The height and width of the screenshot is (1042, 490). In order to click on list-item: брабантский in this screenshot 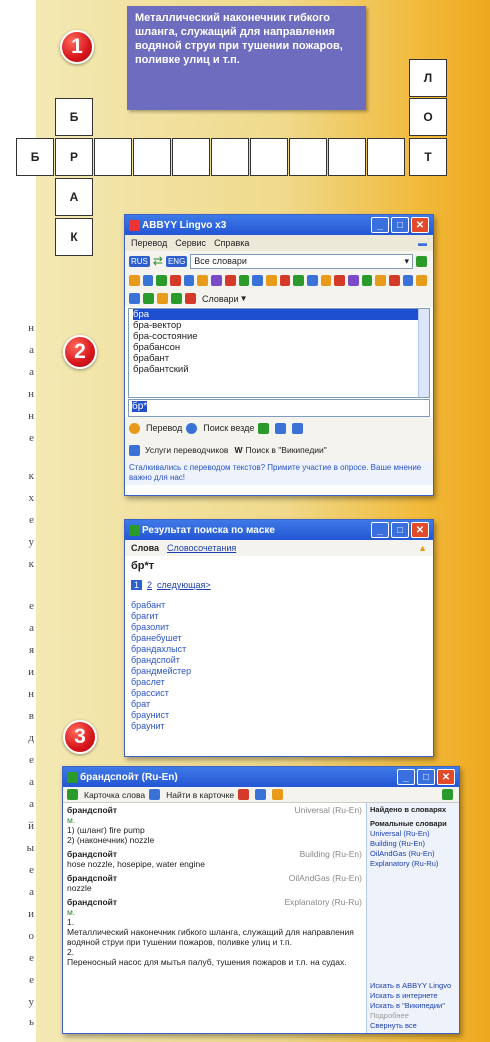, I will do `click(281, 369)`.